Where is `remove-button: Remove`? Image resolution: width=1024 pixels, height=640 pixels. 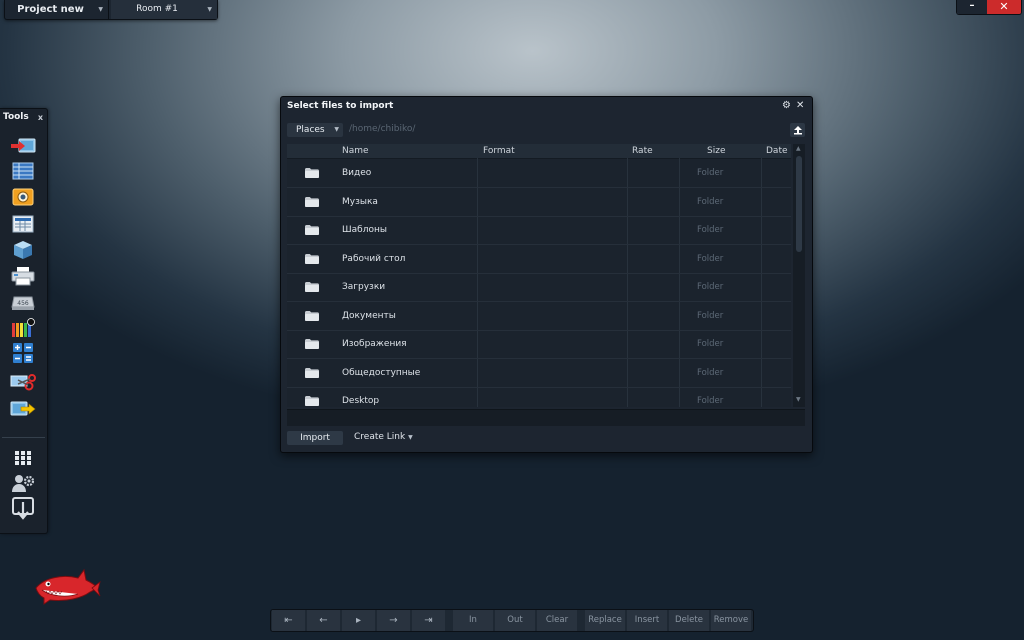
remove-button: Remove is located at coordinates (731, 620).